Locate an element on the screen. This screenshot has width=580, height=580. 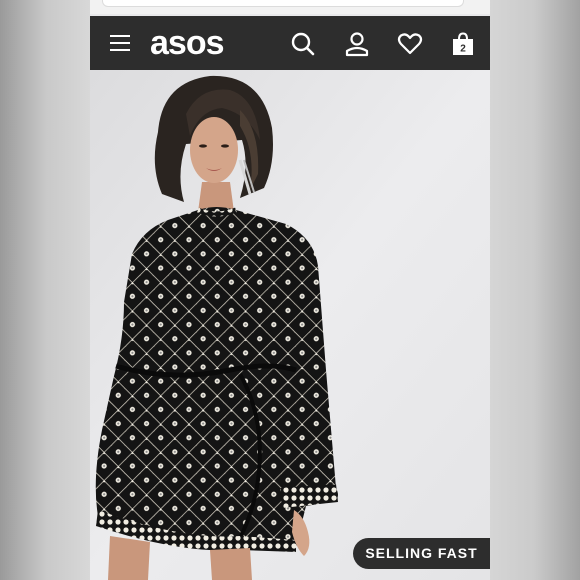
bag-icon: 2 is located at coordinates (463, 44).